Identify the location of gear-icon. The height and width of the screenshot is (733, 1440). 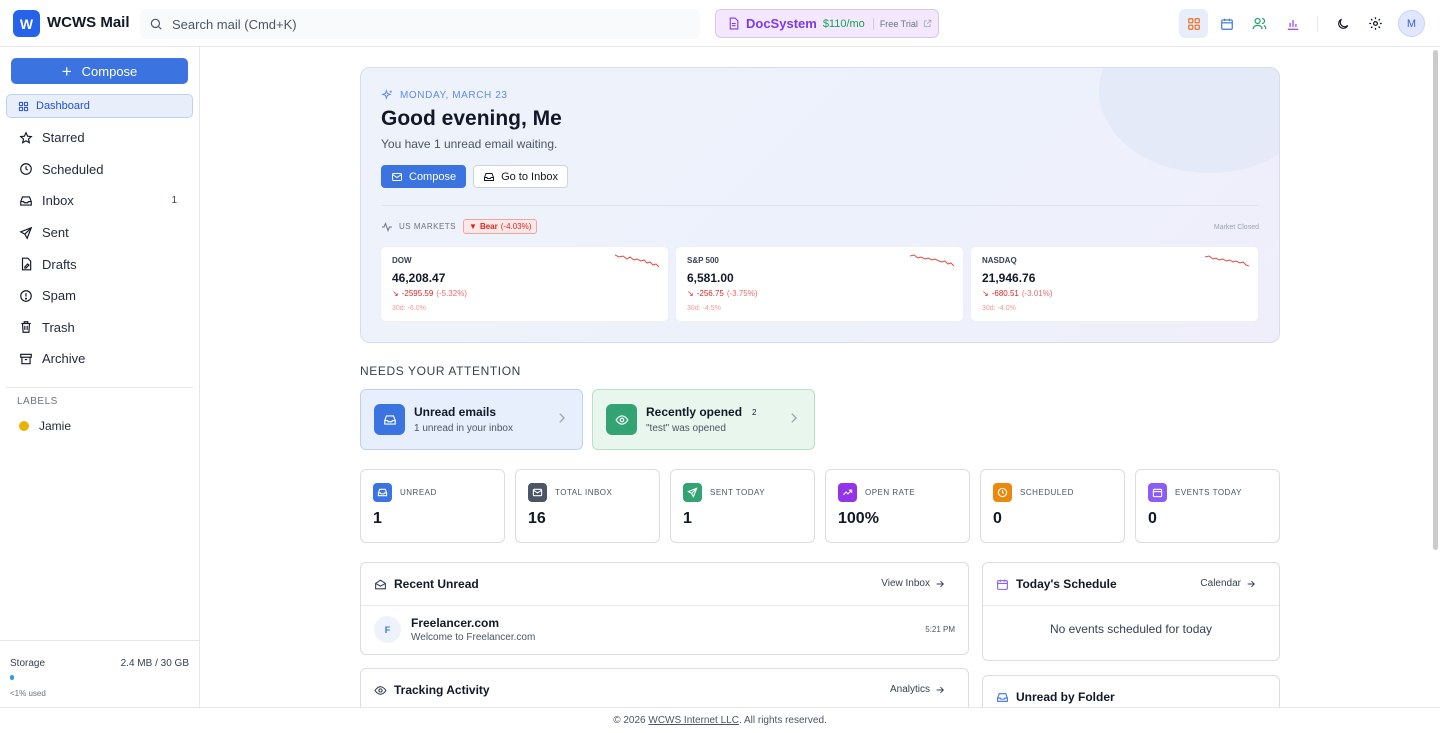
(1375, 23).